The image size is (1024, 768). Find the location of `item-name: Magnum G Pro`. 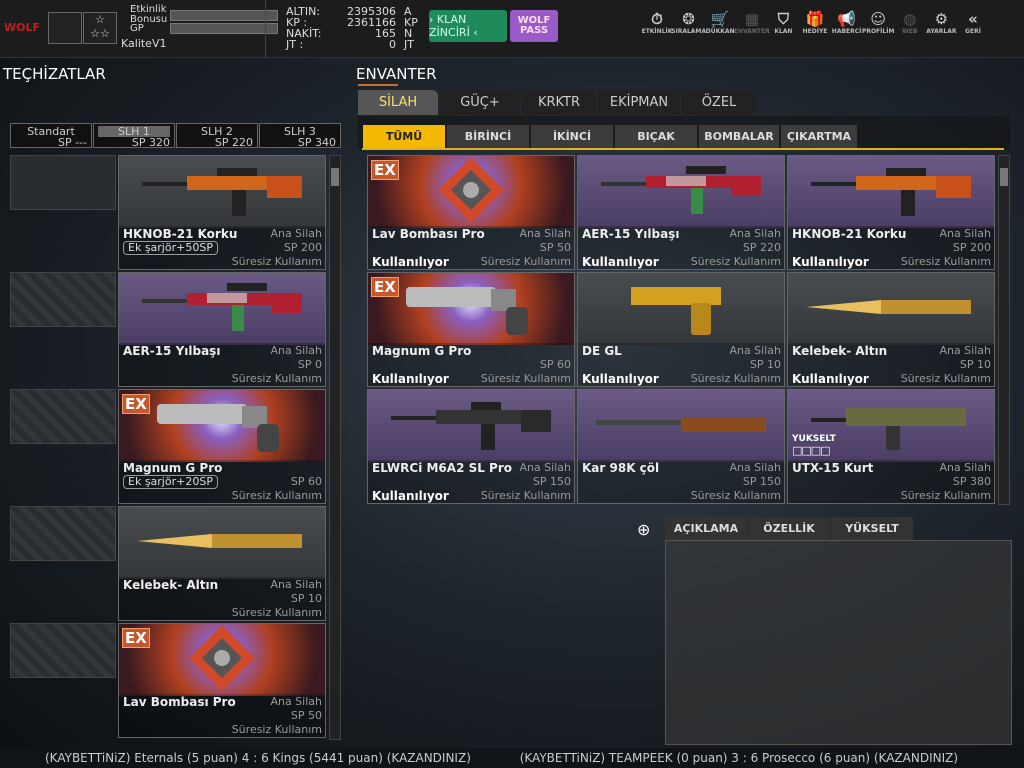

item-name: Magnum G Pro is located at coordinates (173, 468).